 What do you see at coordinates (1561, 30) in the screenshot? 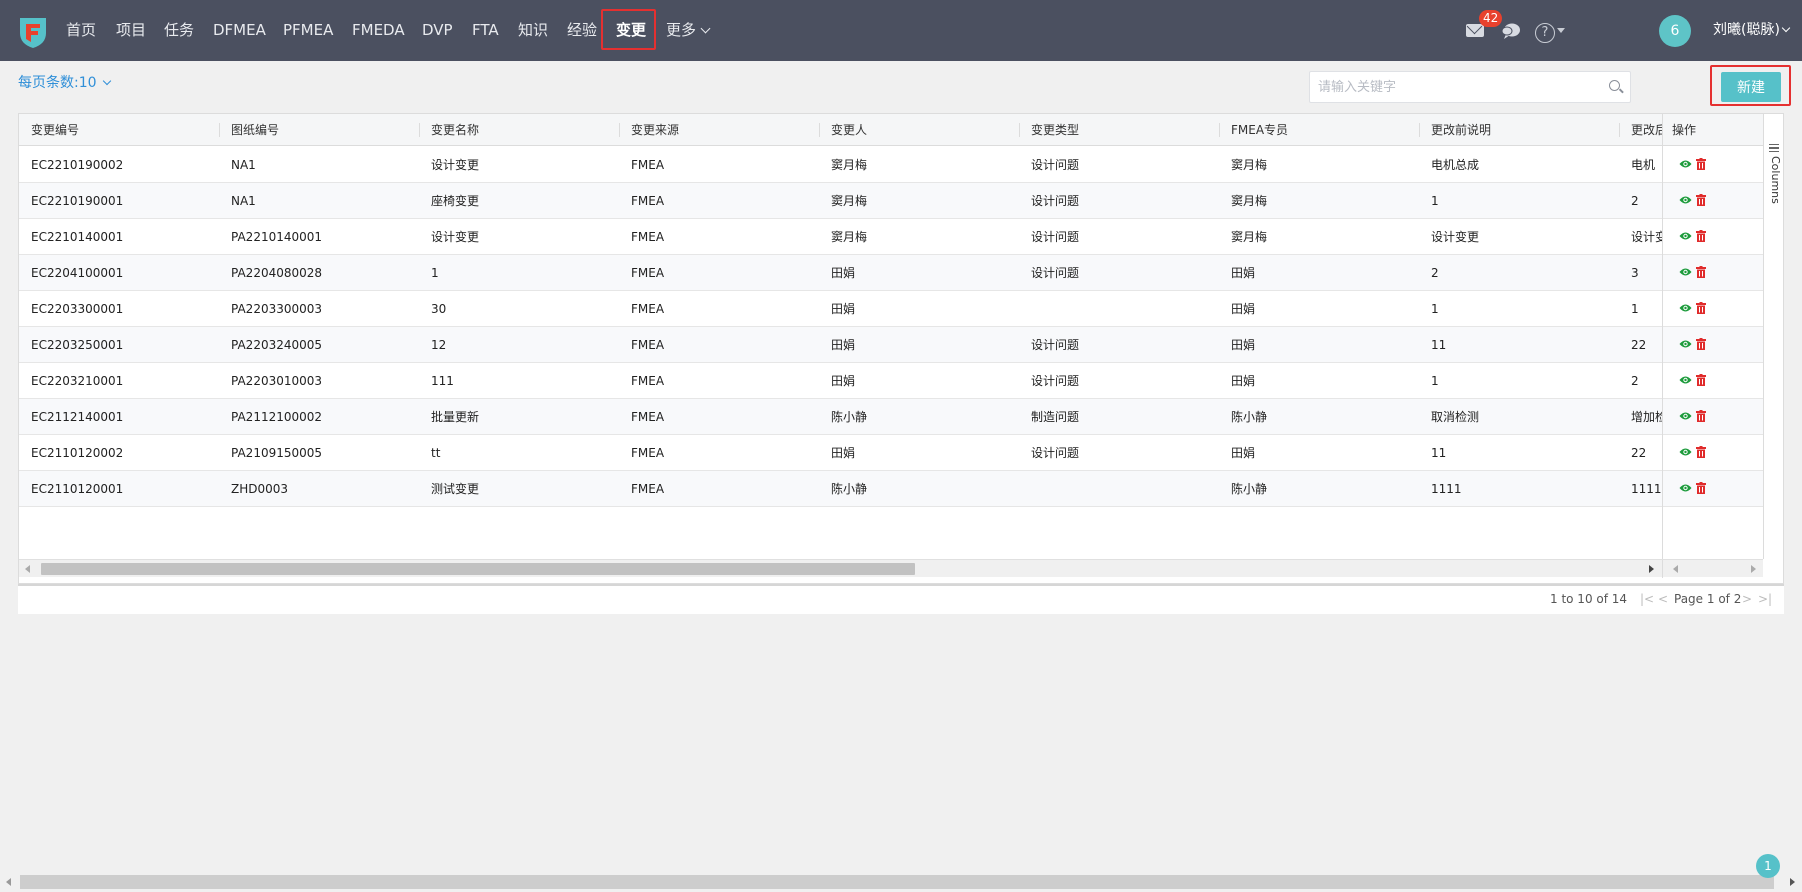
I see `help-dropdown-icon` at bounding box center [1561, 30].